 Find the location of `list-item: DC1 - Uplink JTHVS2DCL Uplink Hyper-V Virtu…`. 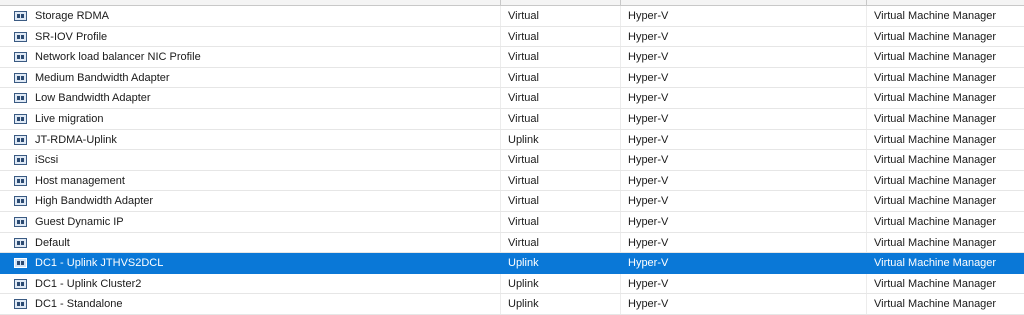

list-item: DC1 - Uplink JTHVS2DCL Uplink Hyper-V Virtu… is located at coordinates (512, 263).